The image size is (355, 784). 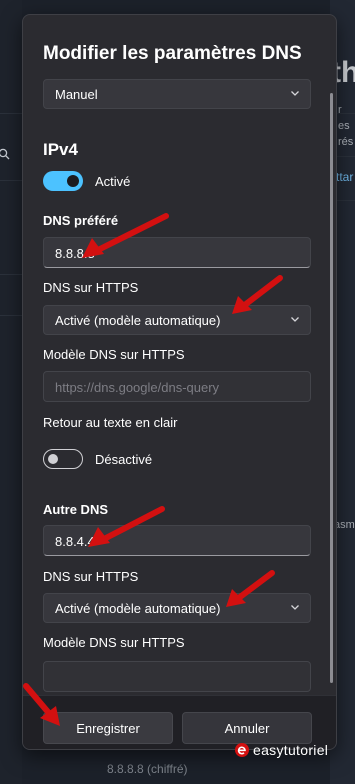 I want to click on alternate-dns-template-input, so click(x=177, y=676).